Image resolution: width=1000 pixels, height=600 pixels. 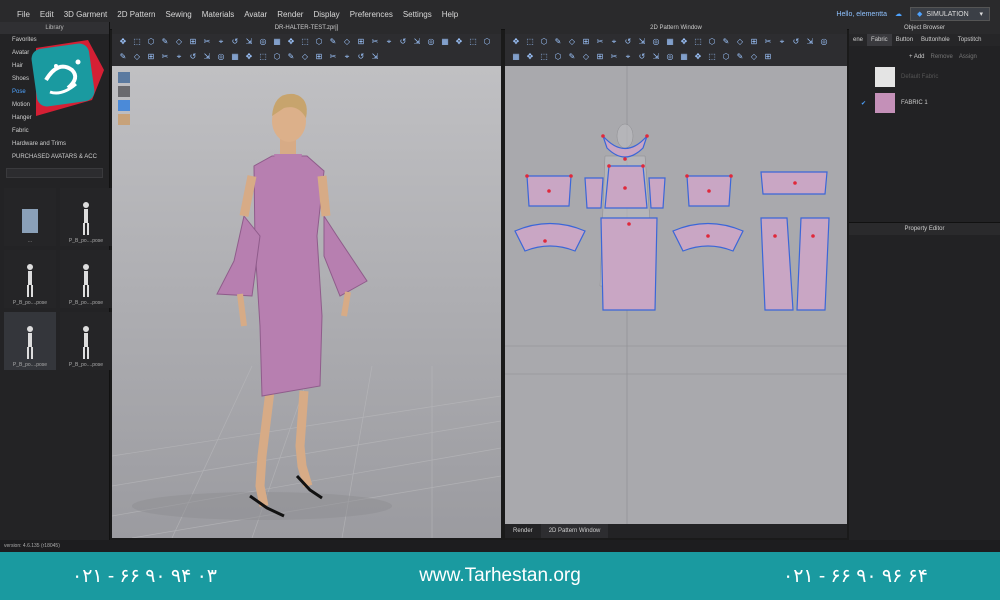 I want to click on menu-render: Render, so click(x=290, y=14).